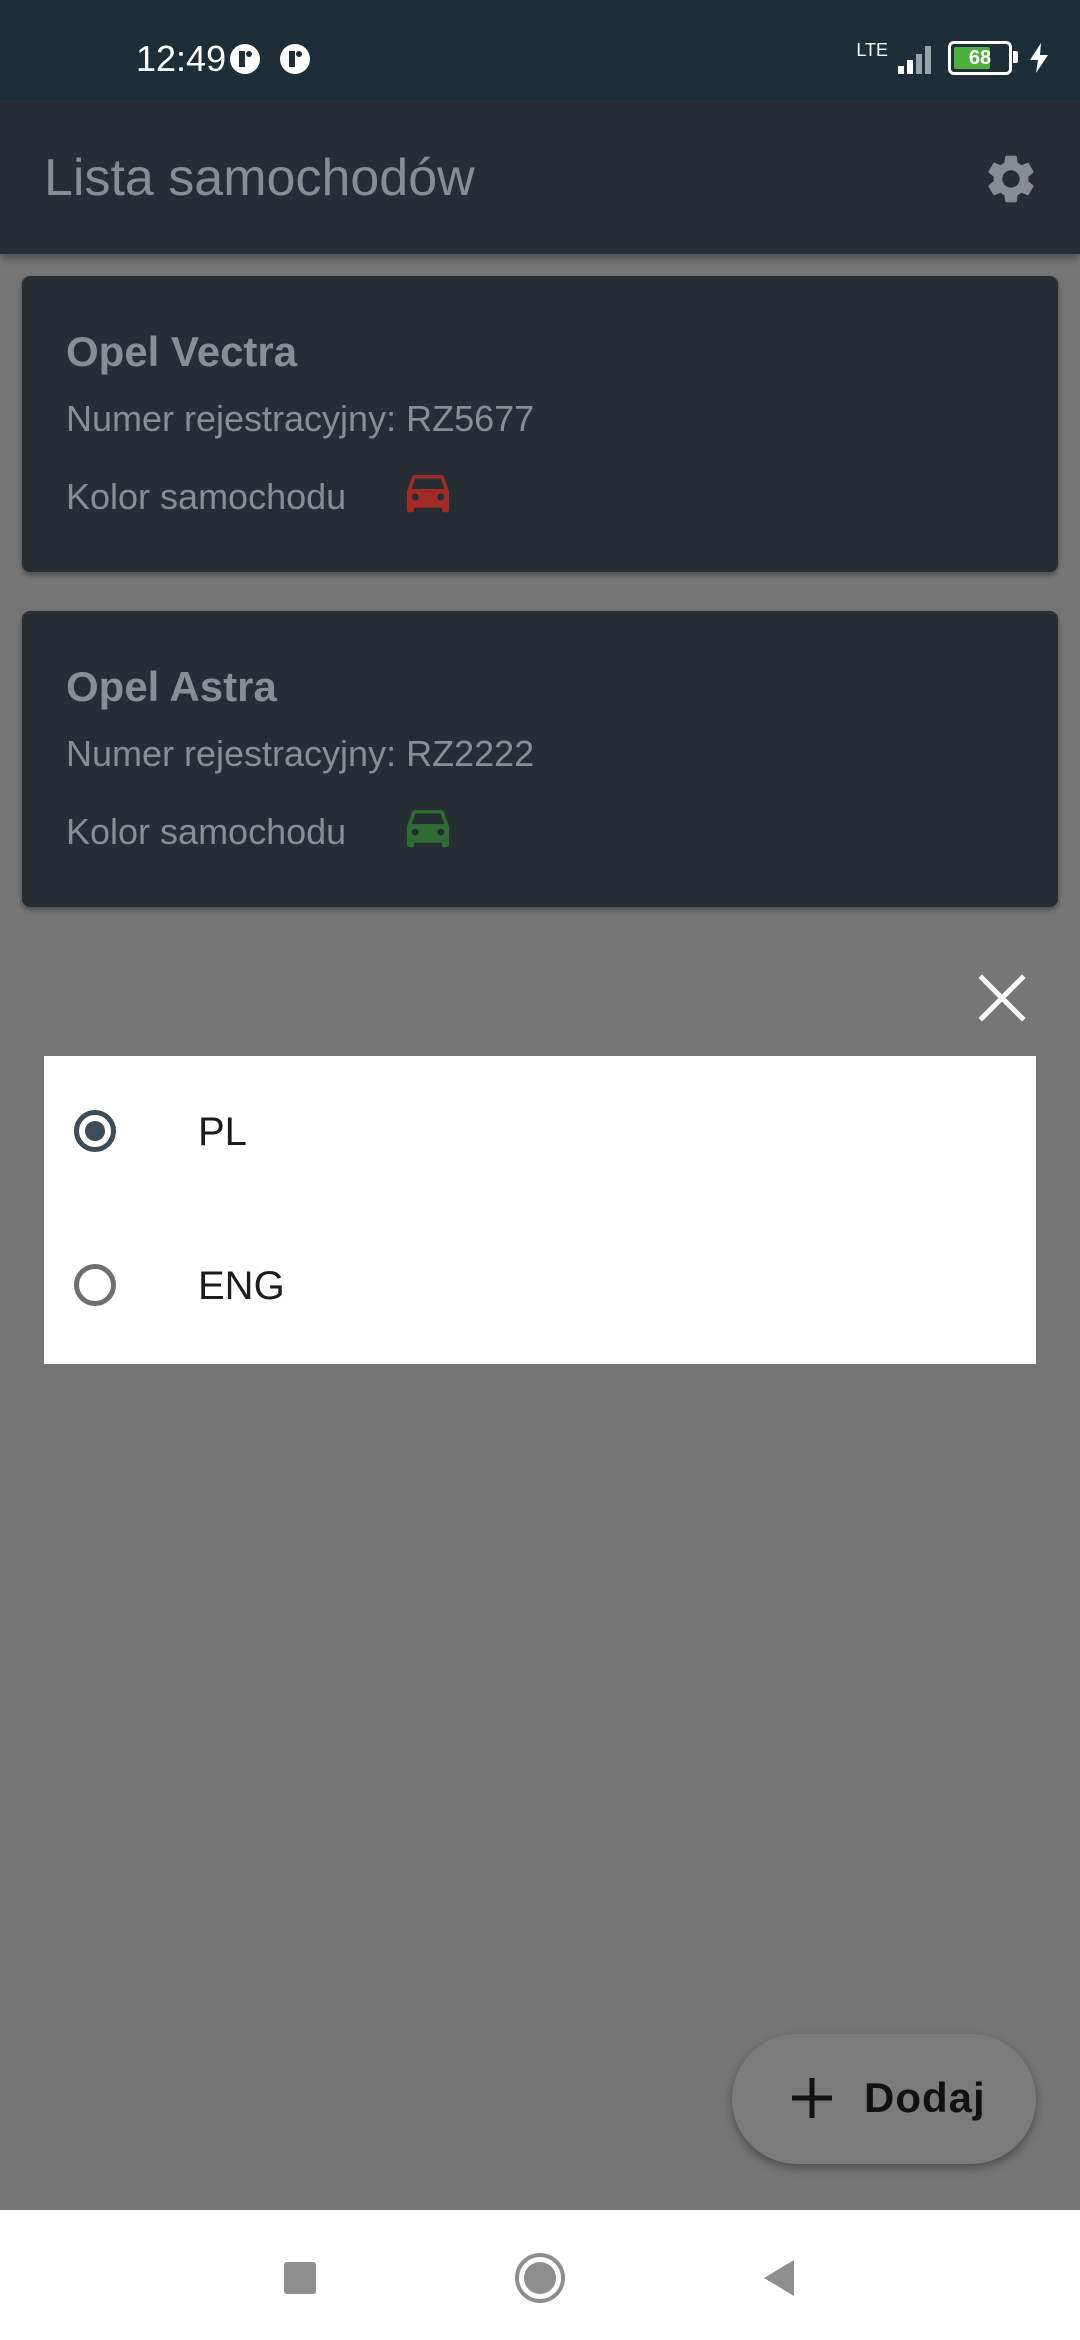  I want to click on plus-icon, so click(812, 2098).